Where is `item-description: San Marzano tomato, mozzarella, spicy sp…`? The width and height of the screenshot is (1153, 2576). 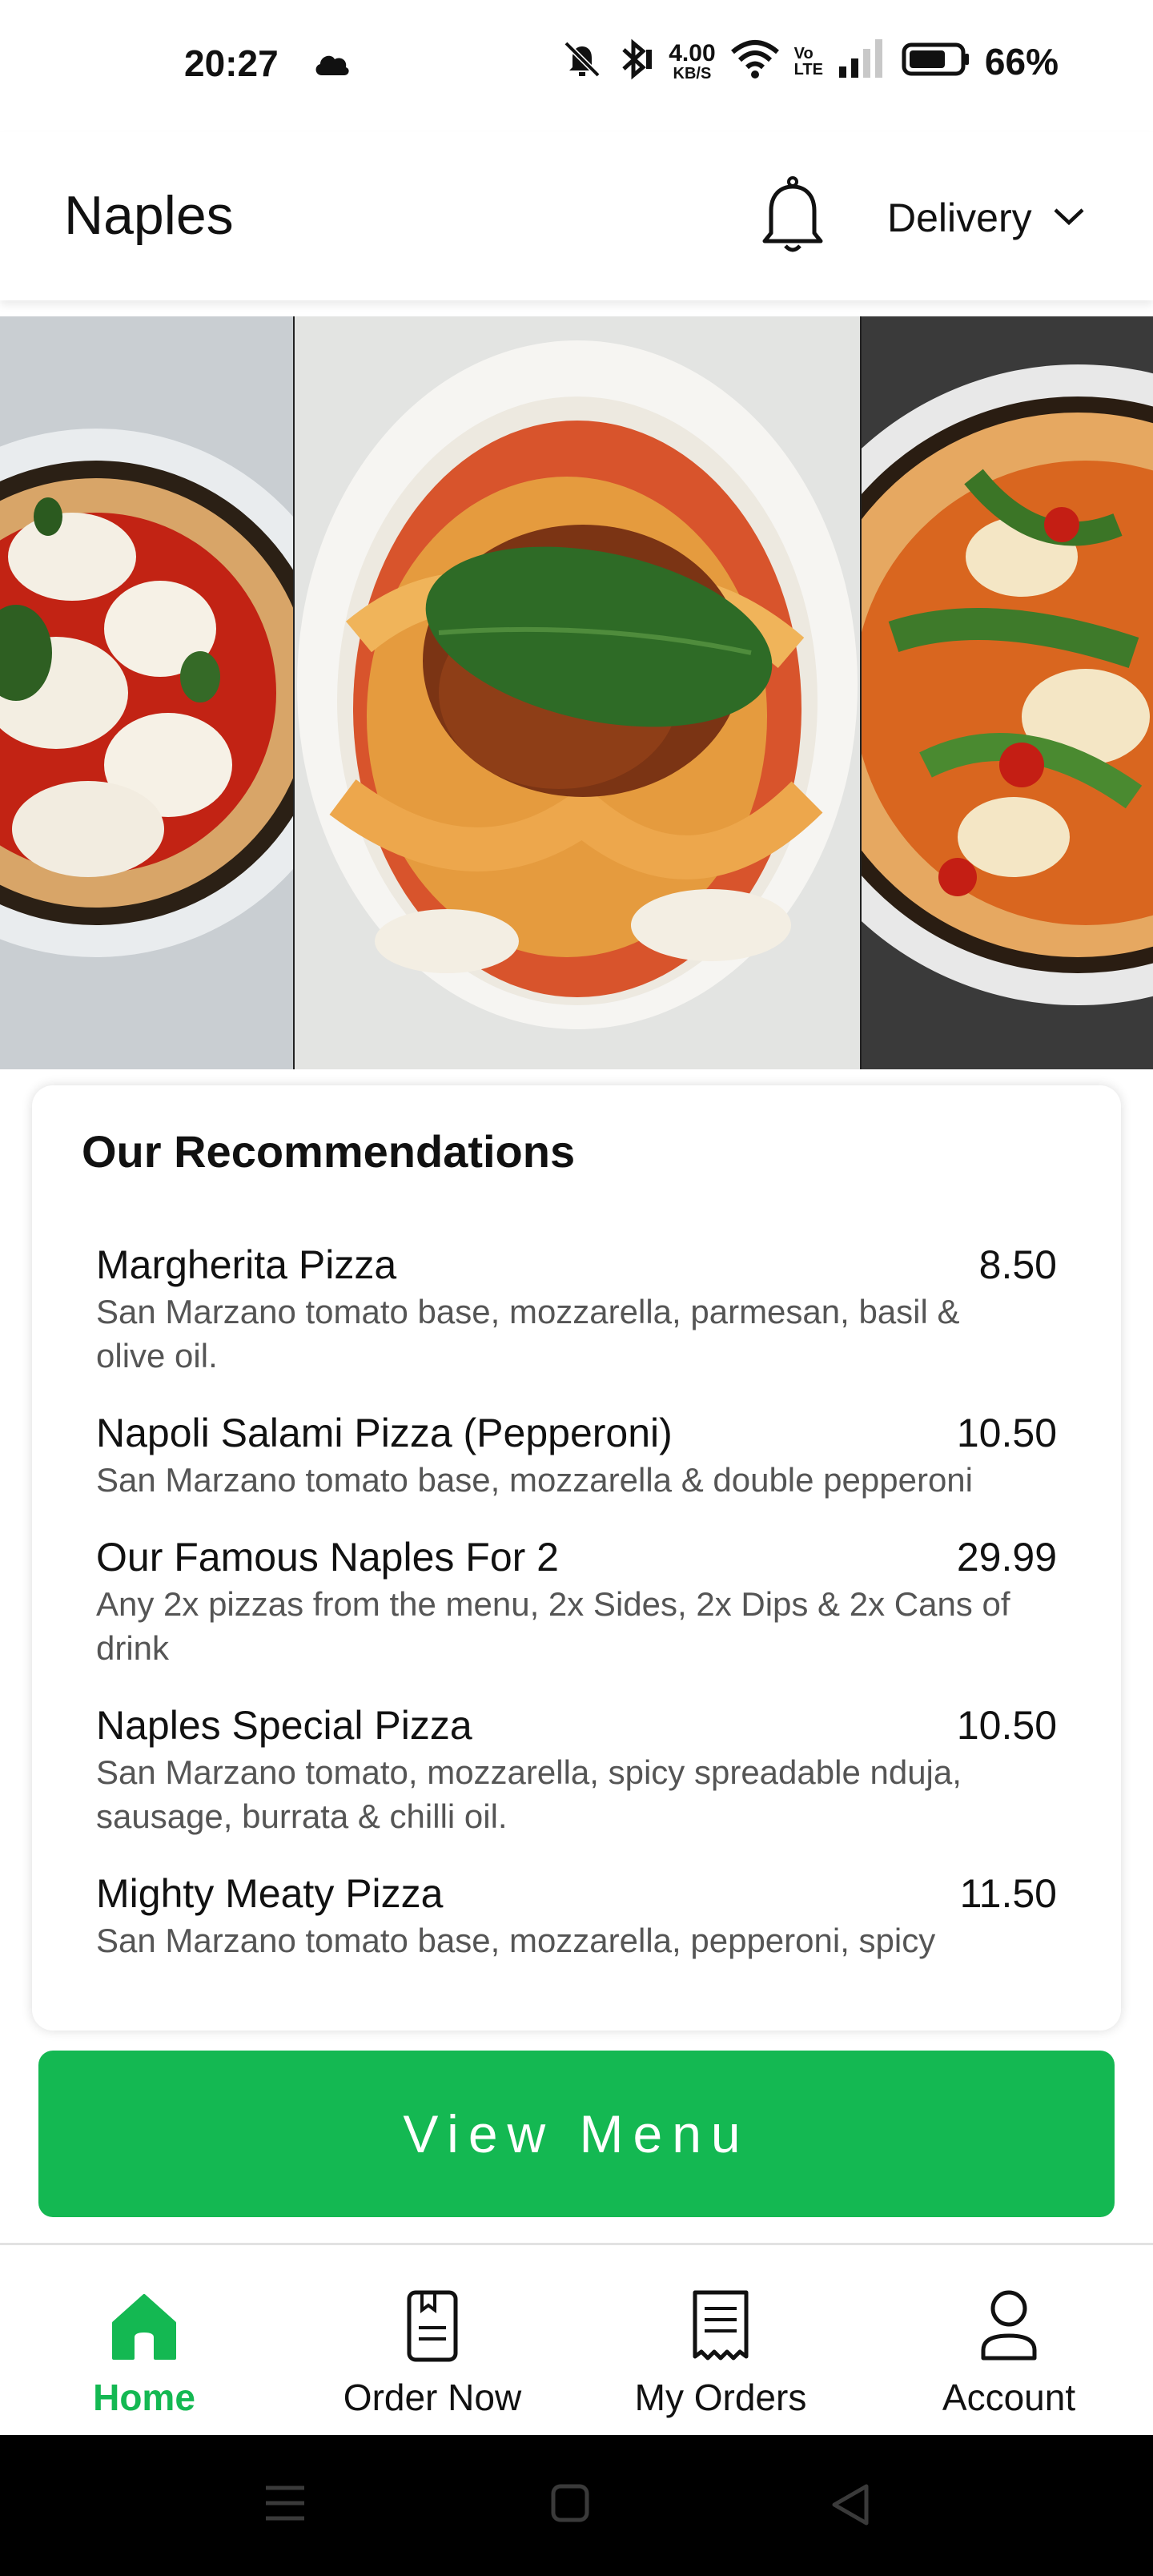
item-description: San Marzano tomato, mozzarella, spicy sp… is located at coordinates (529, 1794).